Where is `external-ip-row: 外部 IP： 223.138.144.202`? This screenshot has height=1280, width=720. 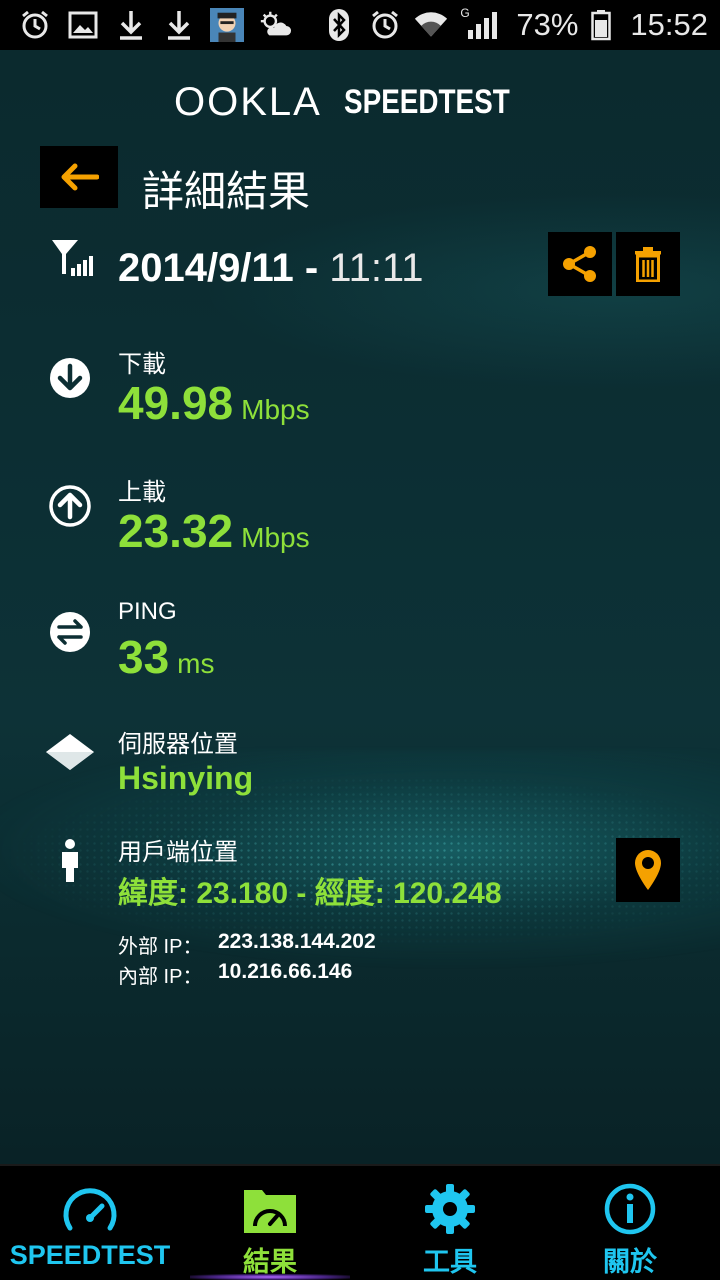 external-ip-row: 外部 IP： 223.138.144.202 is located at coordinates (247, 944).